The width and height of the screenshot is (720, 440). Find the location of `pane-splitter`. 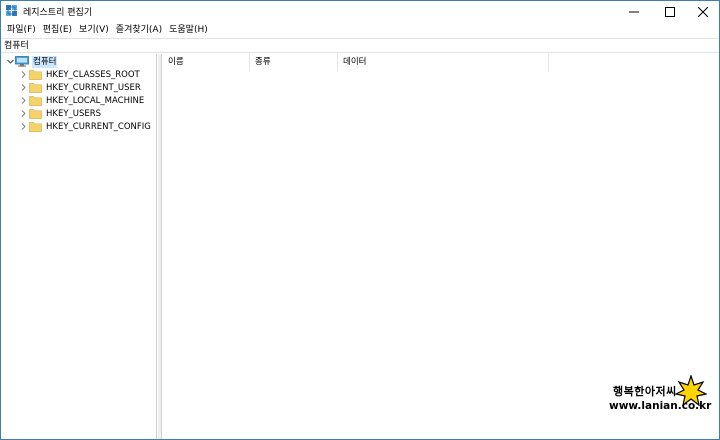

pane-splitter is located at coordinates (160, 246).